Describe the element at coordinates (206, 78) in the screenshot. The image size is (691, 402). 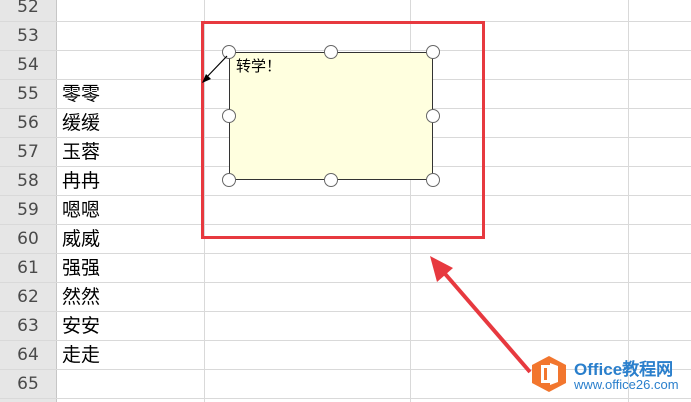
I see `comment-pointer-icon` at that location.